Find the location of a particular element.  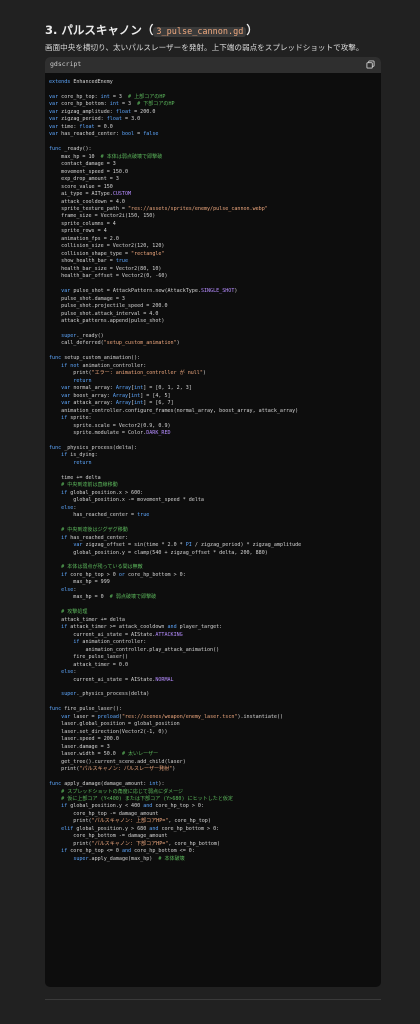

divider is located at coordinates (213, 999).